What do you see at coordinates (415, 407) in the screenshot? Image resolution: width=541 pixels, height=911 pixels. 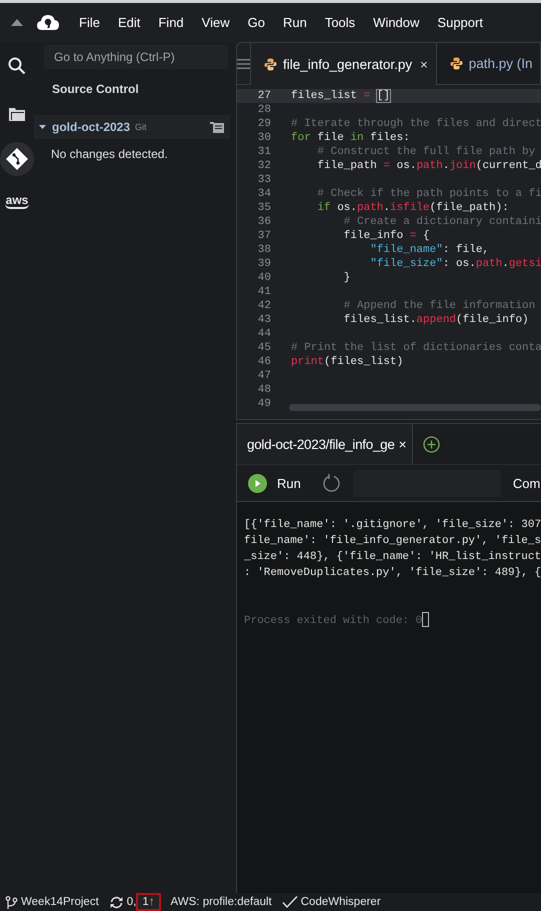 I see `scrollbar` at bounding box center [415, 407].